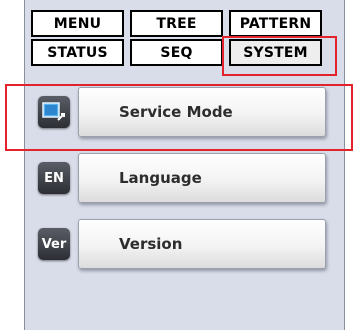 The image size is (353, 330). What do you see at coordinates (202, 112) in the screenshot?
I see `service-mode-button: Service Mode` at bounding box center [202, 112].